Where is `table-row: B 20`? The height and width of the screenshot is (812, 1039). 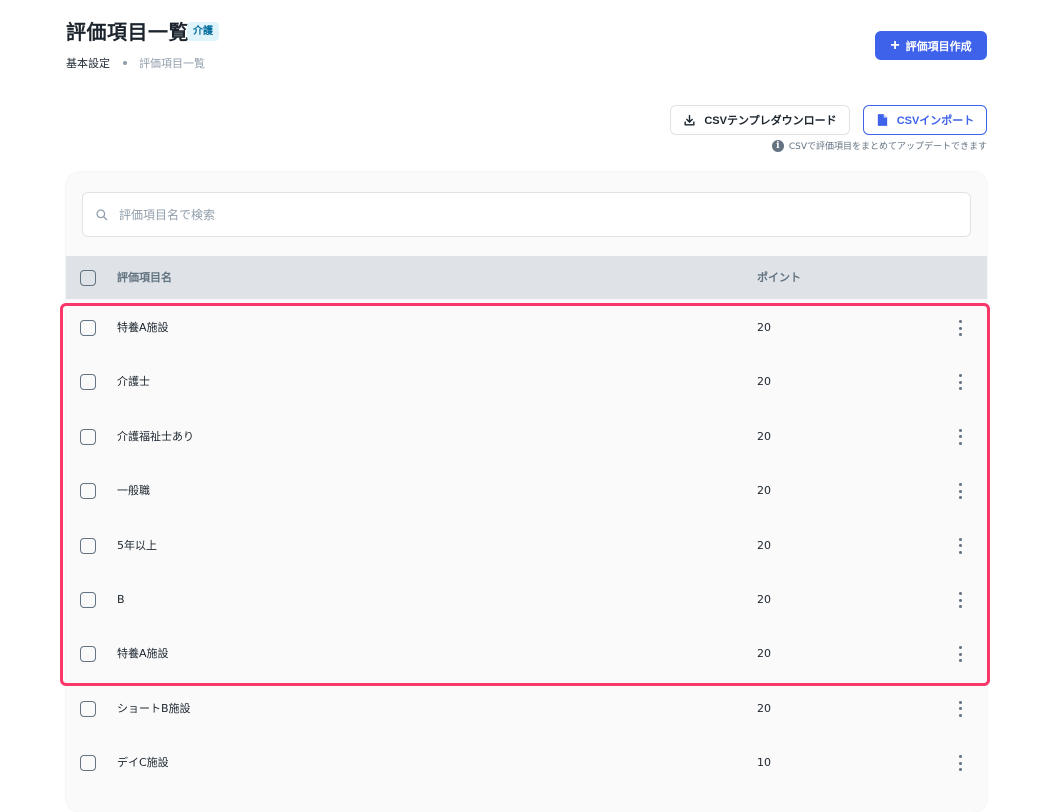
table-row: B 20 is located at coordinates (526, 600).